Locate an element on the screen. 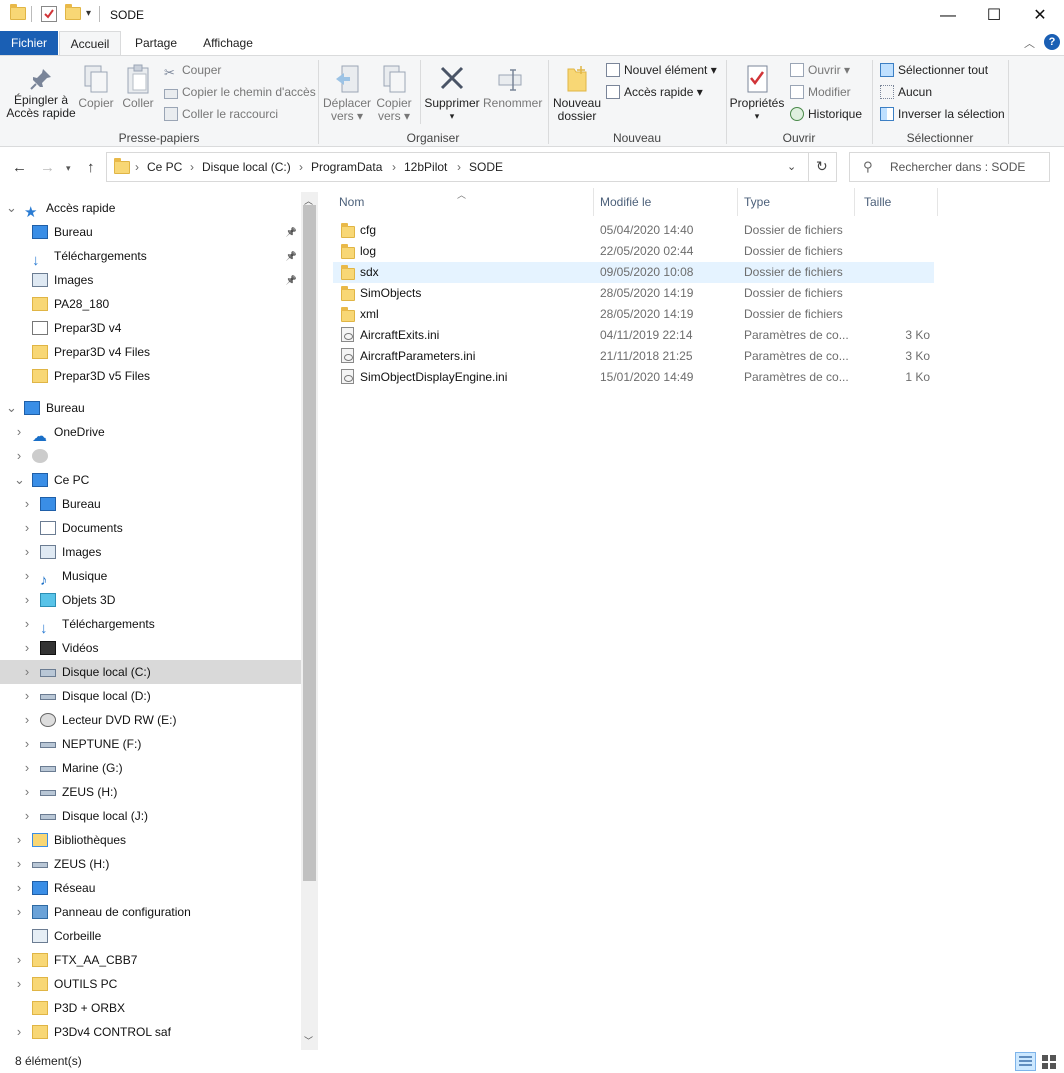  scroll-down-icon: ﹀ is located at coordinates (308, 1040).